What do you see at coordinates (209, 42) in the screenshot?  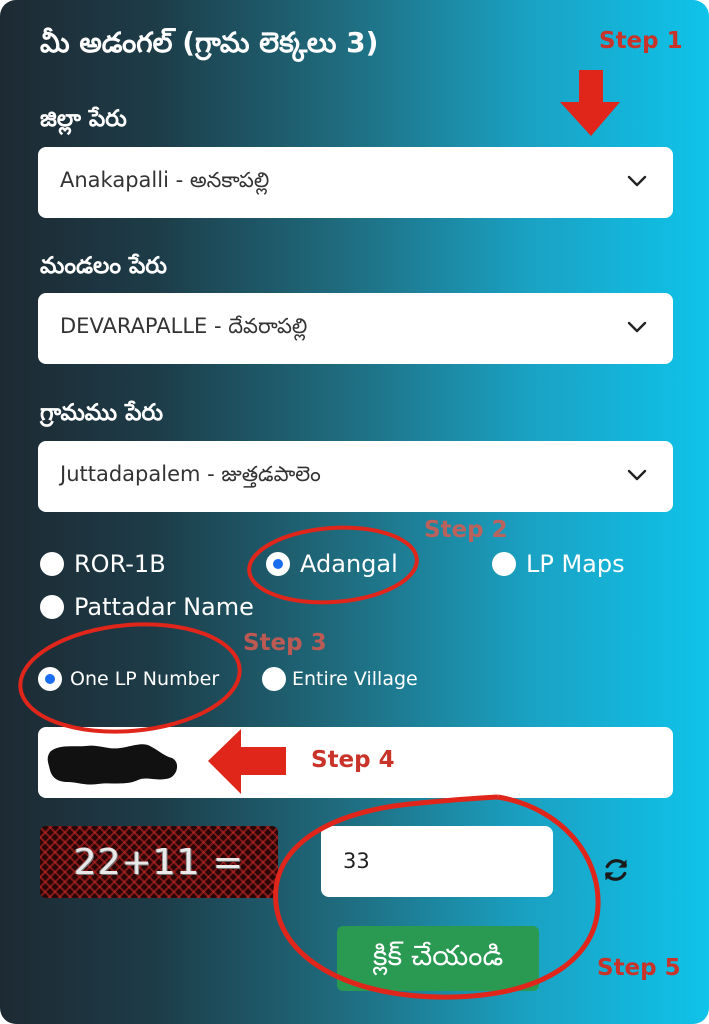 I see `page-title: మీ అడంగల్ (గ్రామ లెక్కలు 3)` at bounding box center [209, 42].